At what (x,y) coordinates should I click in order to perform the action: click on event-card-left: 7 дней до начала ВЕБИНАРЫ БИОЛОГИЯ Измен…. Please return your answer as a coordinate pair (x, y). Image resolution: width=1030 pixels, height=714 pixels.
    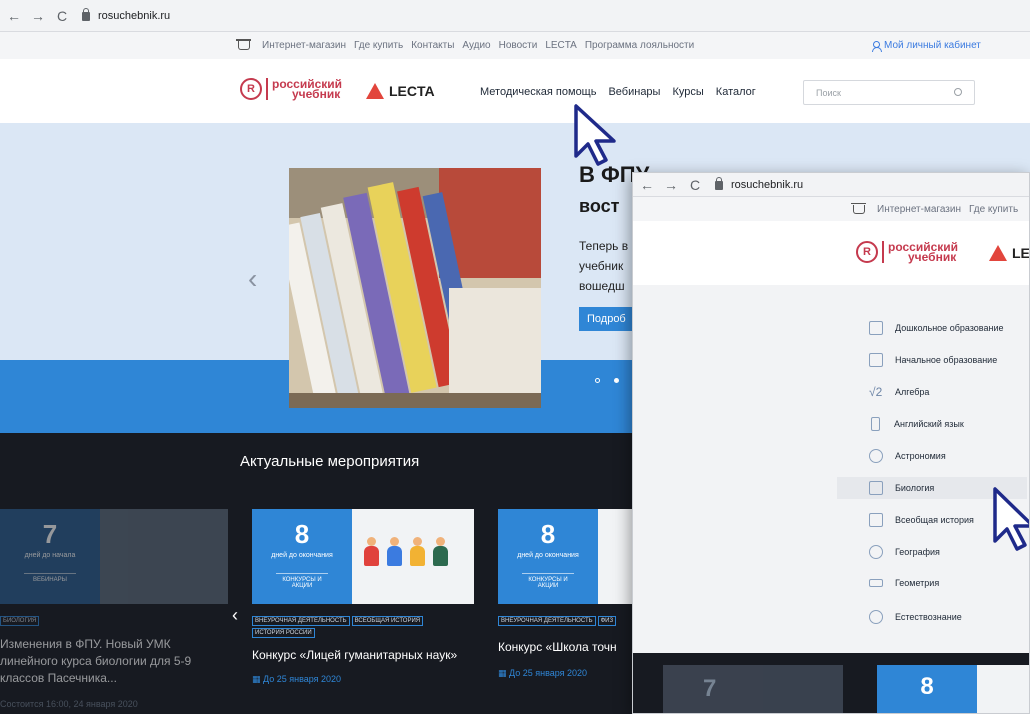
    Looking at the image, I should click on (114, 609).